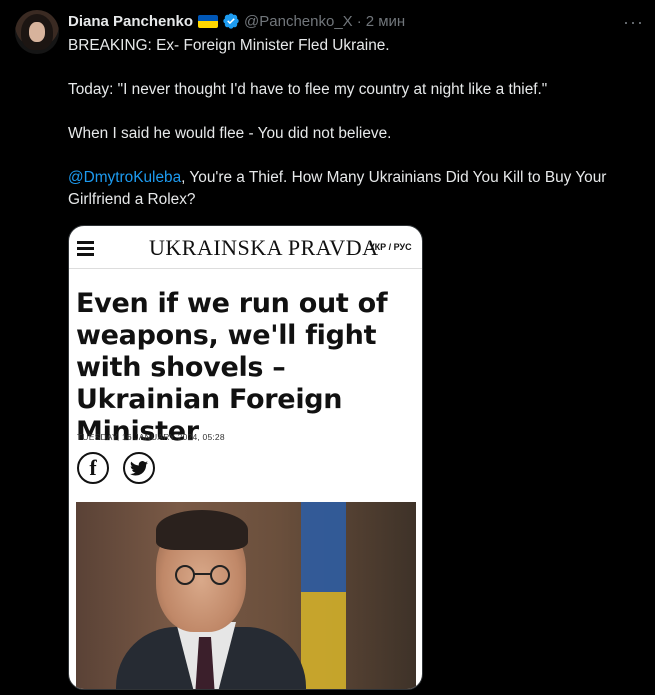  What do you see at coordinates (130, 21) in the screenshot?
I see `author-name: Diana Panchenko` at bounding box center [130, 21].